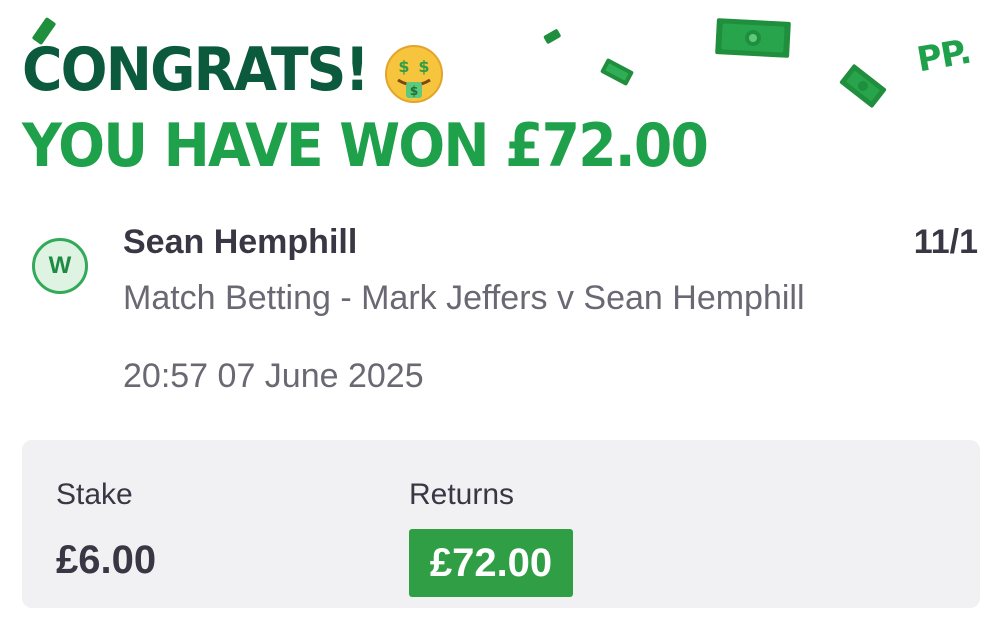 Image resolution: width=1000 pixels, height=639 pixels. I want to click on win-status-badge: W, so click(60, 266).